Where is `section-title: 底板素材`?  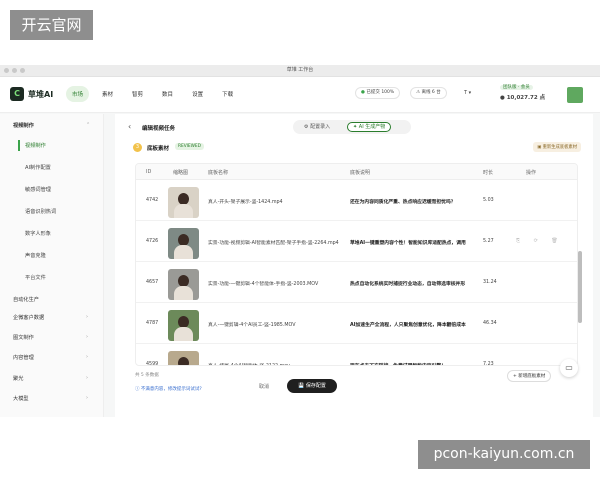
section-title: 底板素材 is located at coordinates (158, 149).